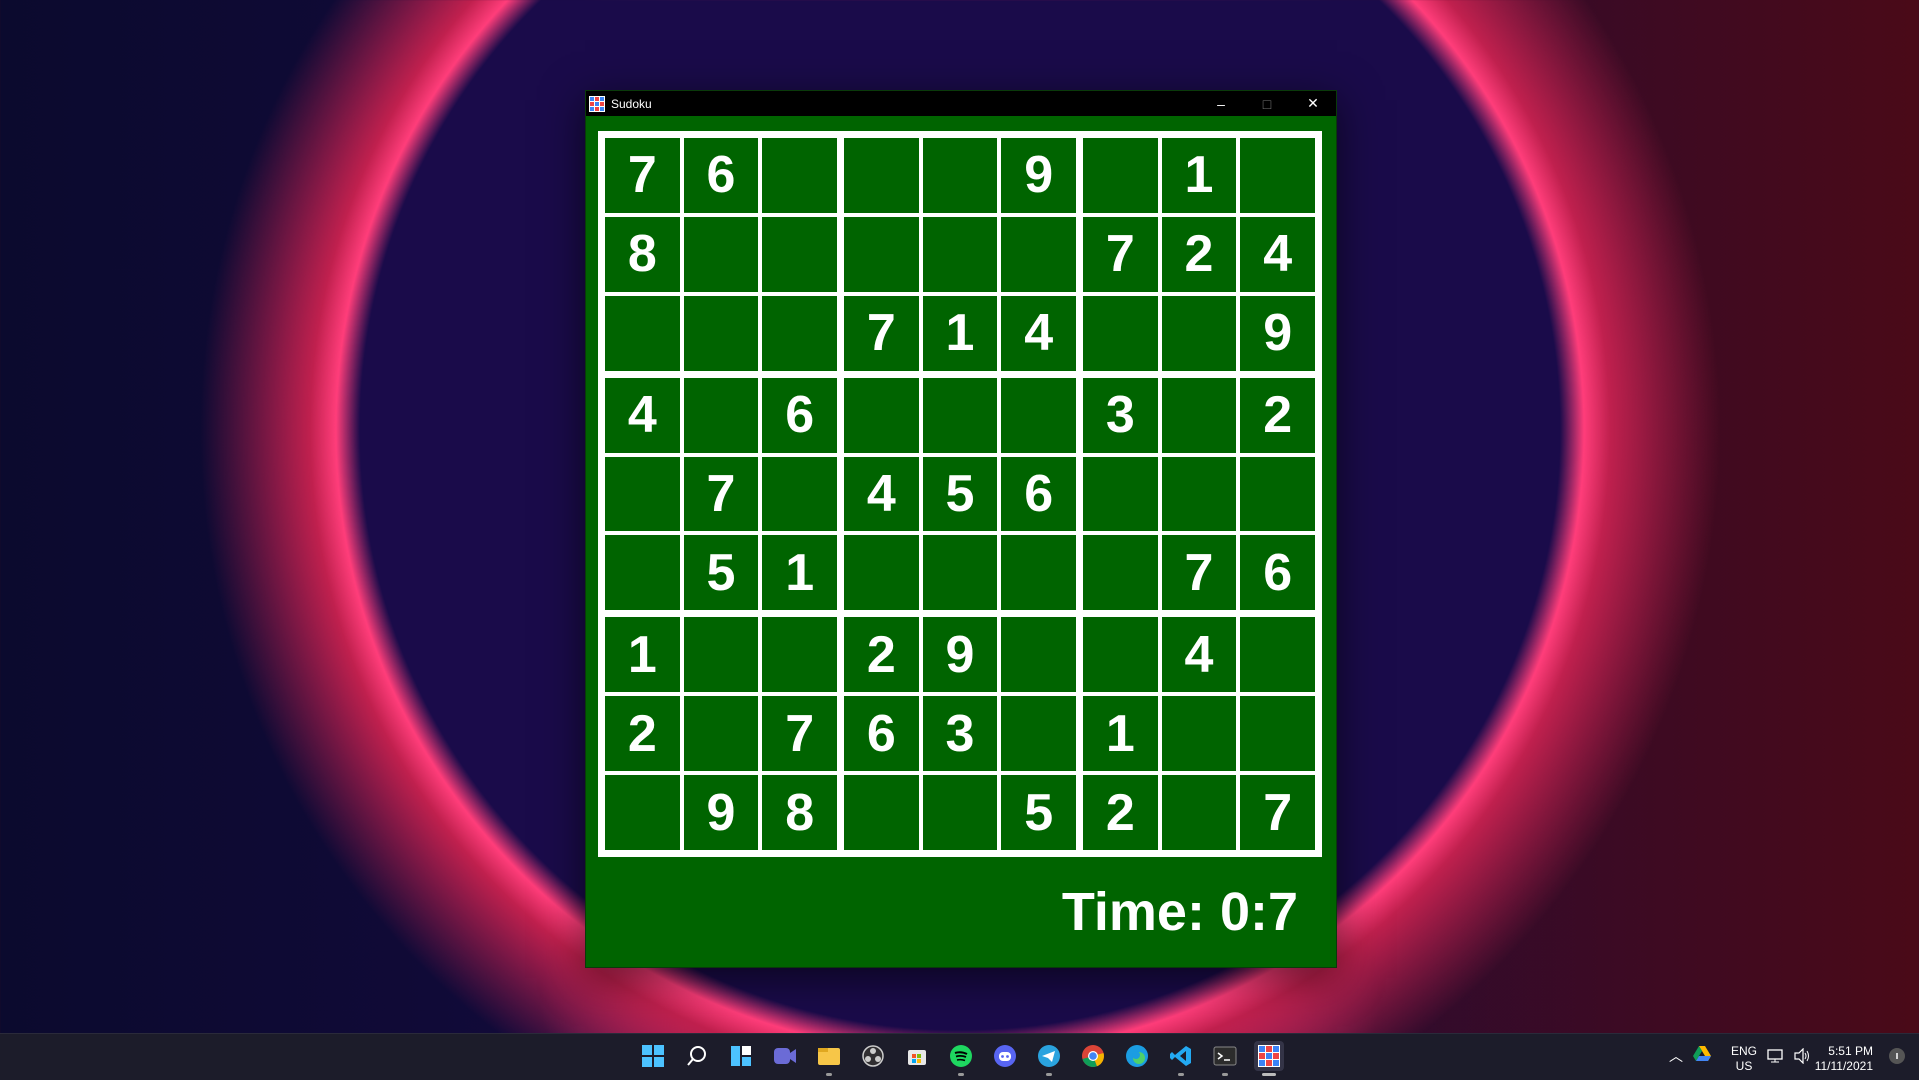 The height and width of the screenshot is (1080, 1919). I want to click on chevron-up-icon: ︿, so click(1676, 1056).